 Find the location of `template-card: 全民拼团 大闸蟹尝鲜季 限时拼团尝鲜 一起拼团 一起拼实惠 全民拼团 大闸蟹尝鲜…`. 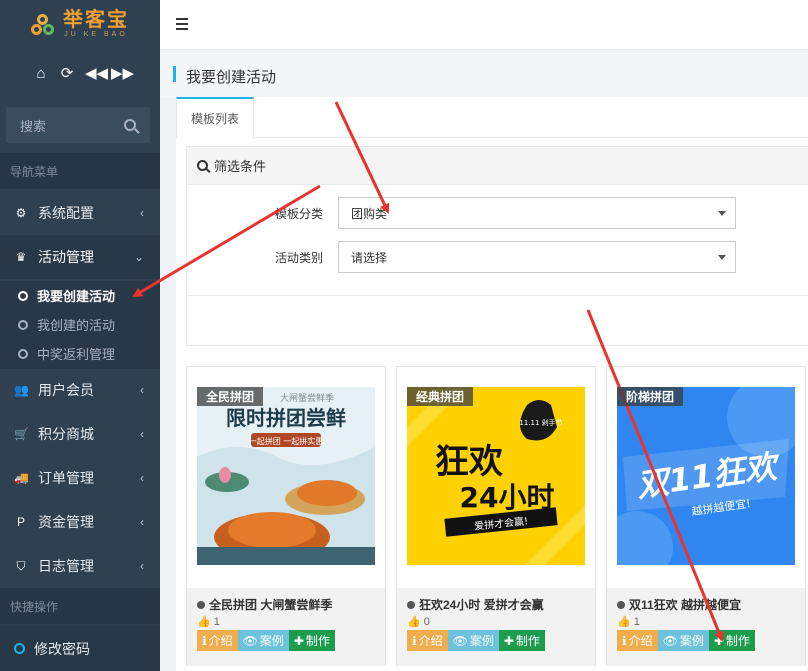

template-card: 全民拼团 大闸蟹尝鲜季 限时拼团尝鲜 一起拼团 一起拼实惠 全民拼团 大闸蟹尝鲜… is located at coordinates (286, 516).